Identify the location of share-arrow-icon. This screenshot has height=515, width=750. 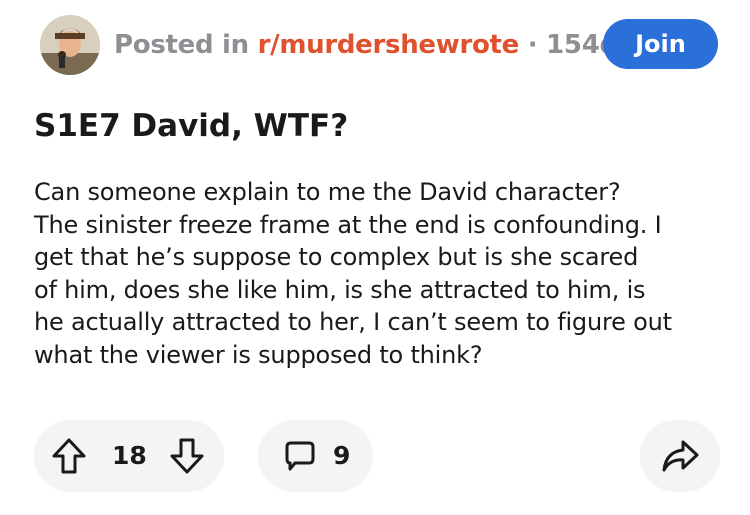
(680, 456).